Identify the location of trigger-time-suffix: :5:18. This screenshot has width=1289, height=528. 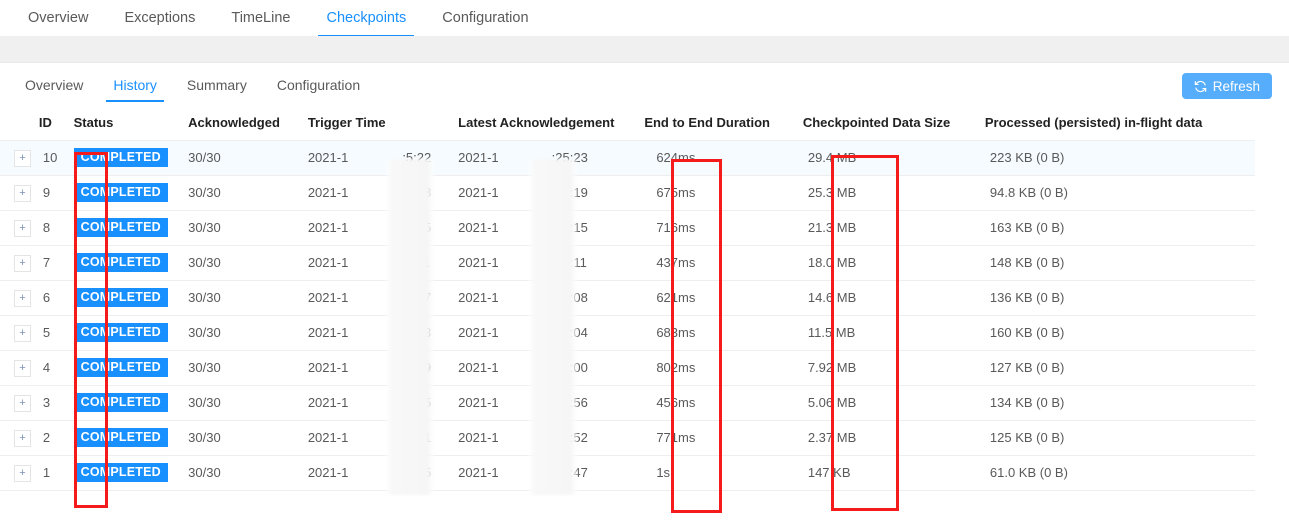
(417, 192).